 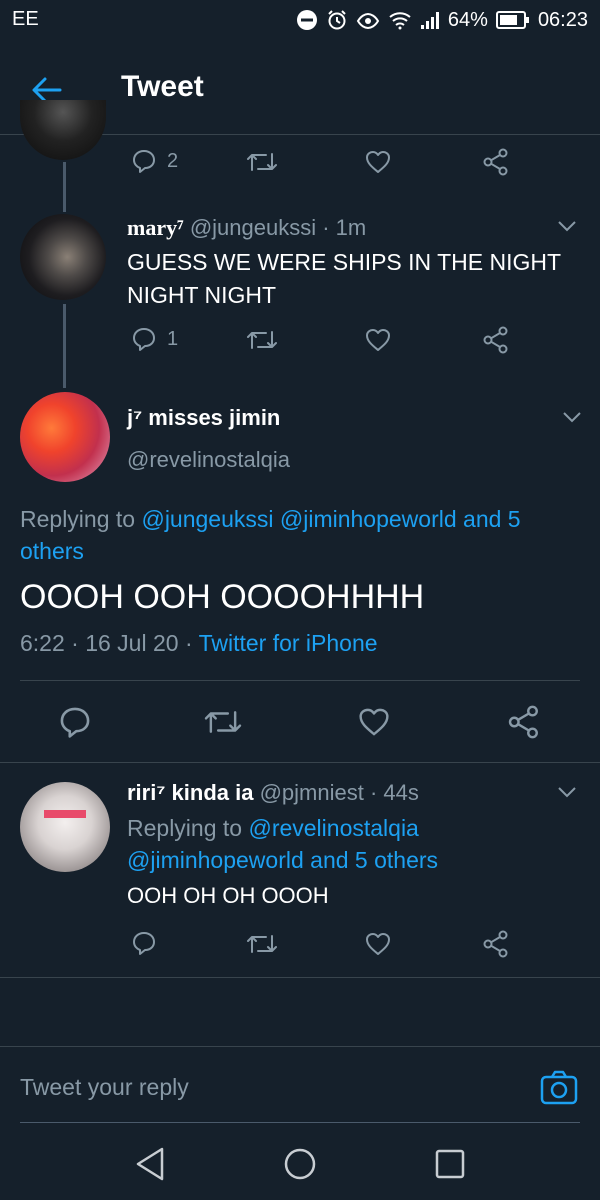 What do you see at coordinates (330, 519) in the screenshot?
I see `replying-users-link: @jungeukssi @jiminhopeworld and 5` at bounding box center [330, 519].